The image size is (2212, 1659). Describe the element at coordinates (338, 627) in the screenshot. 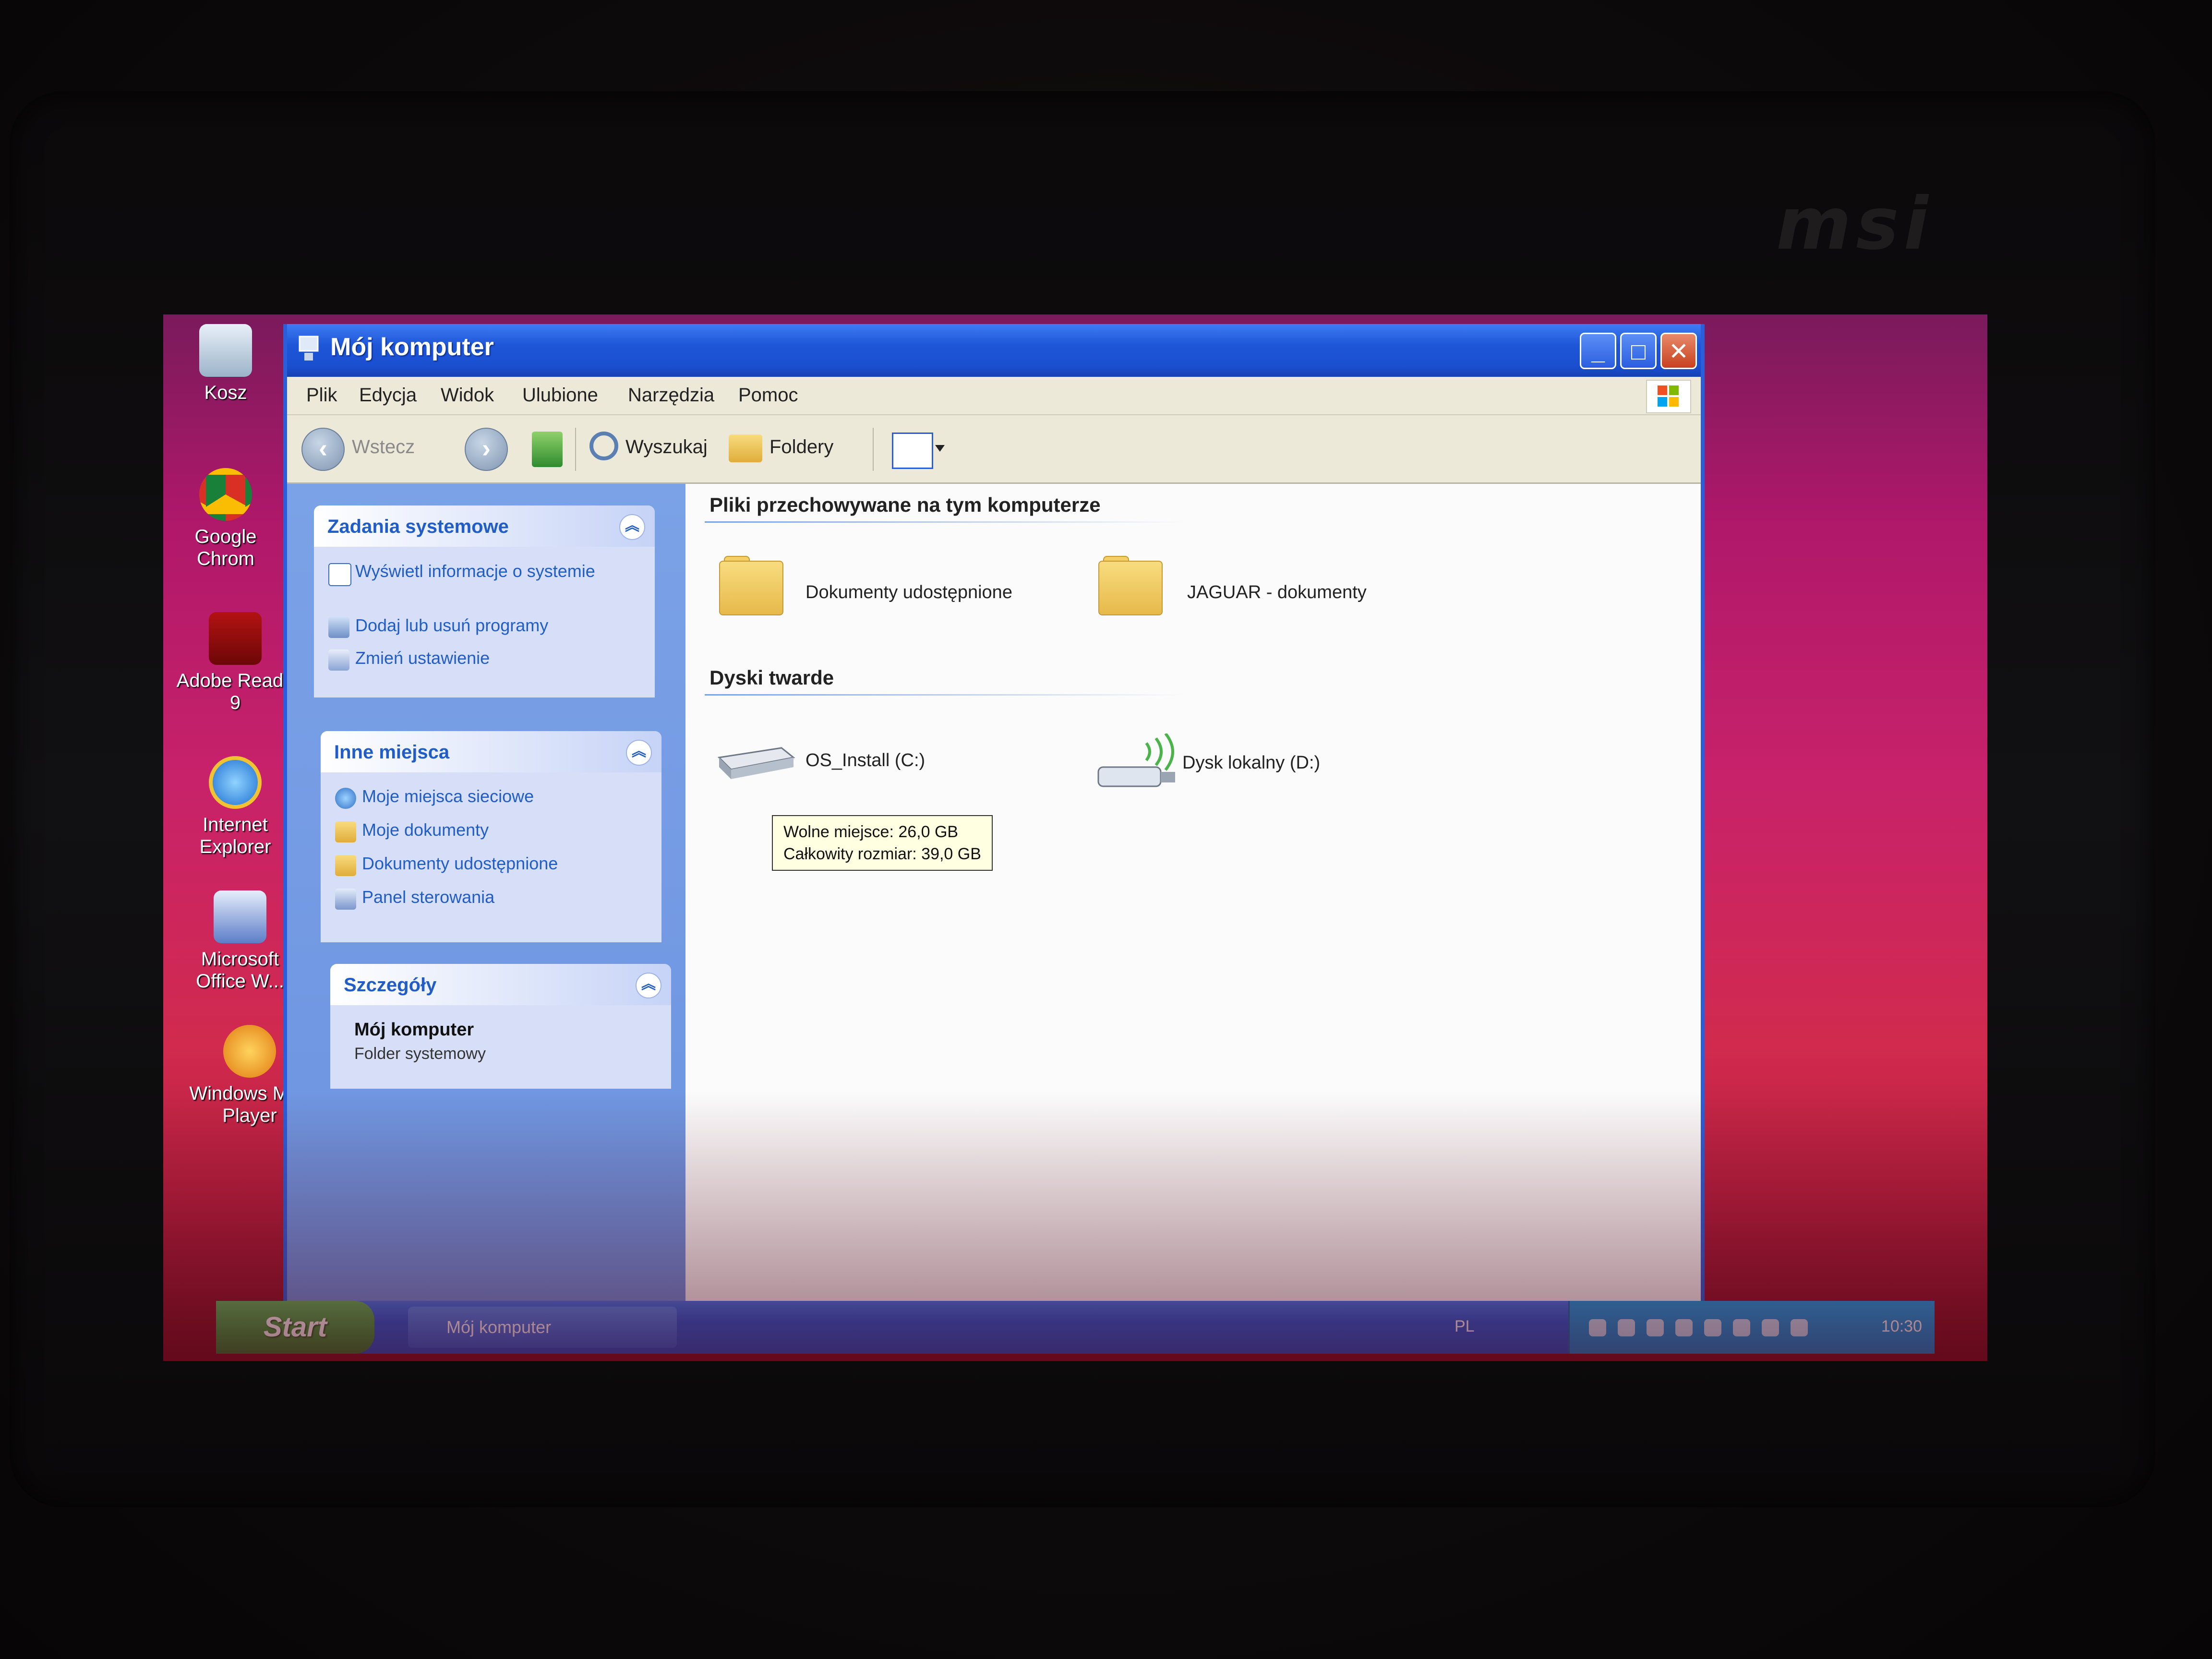

I see `add-remove-programs-icon` at that location.